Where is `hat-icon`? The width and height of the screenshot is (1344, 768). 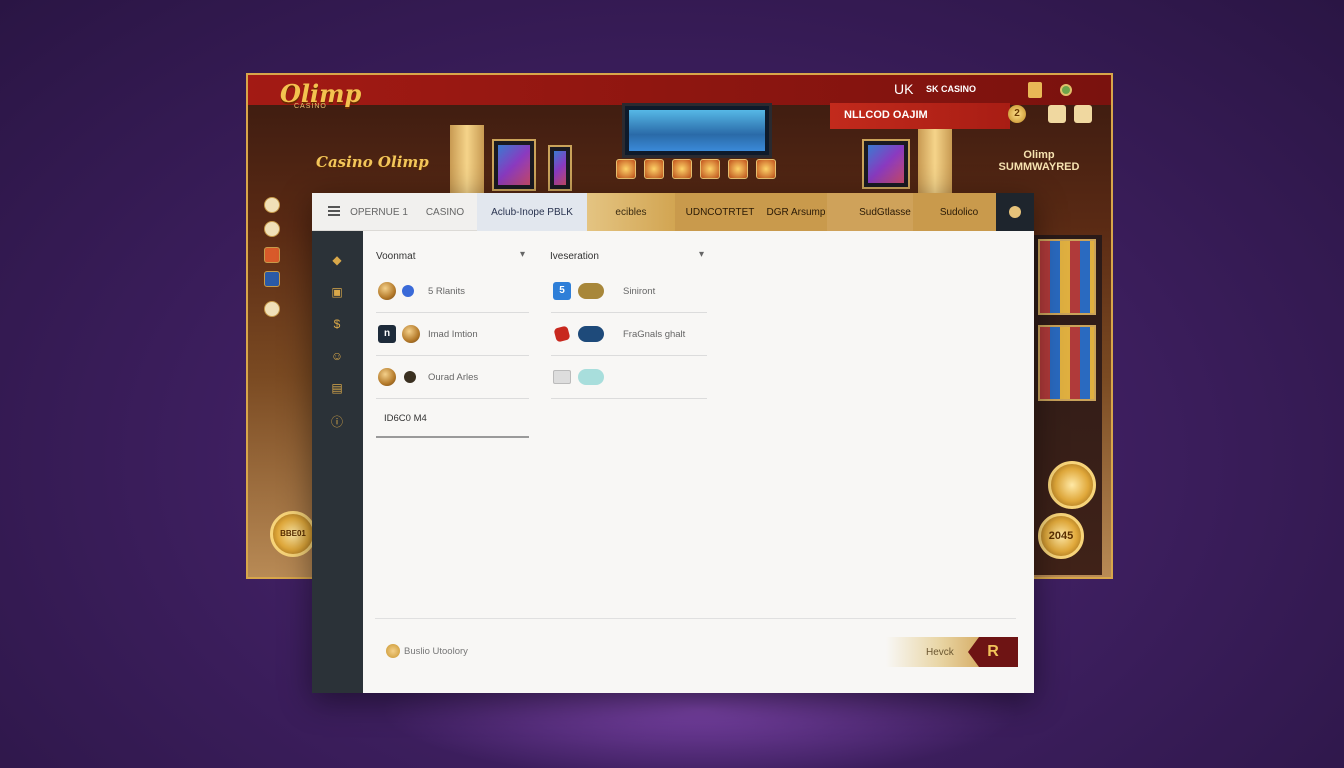 hat-icon is located at coordinates (410, 377).